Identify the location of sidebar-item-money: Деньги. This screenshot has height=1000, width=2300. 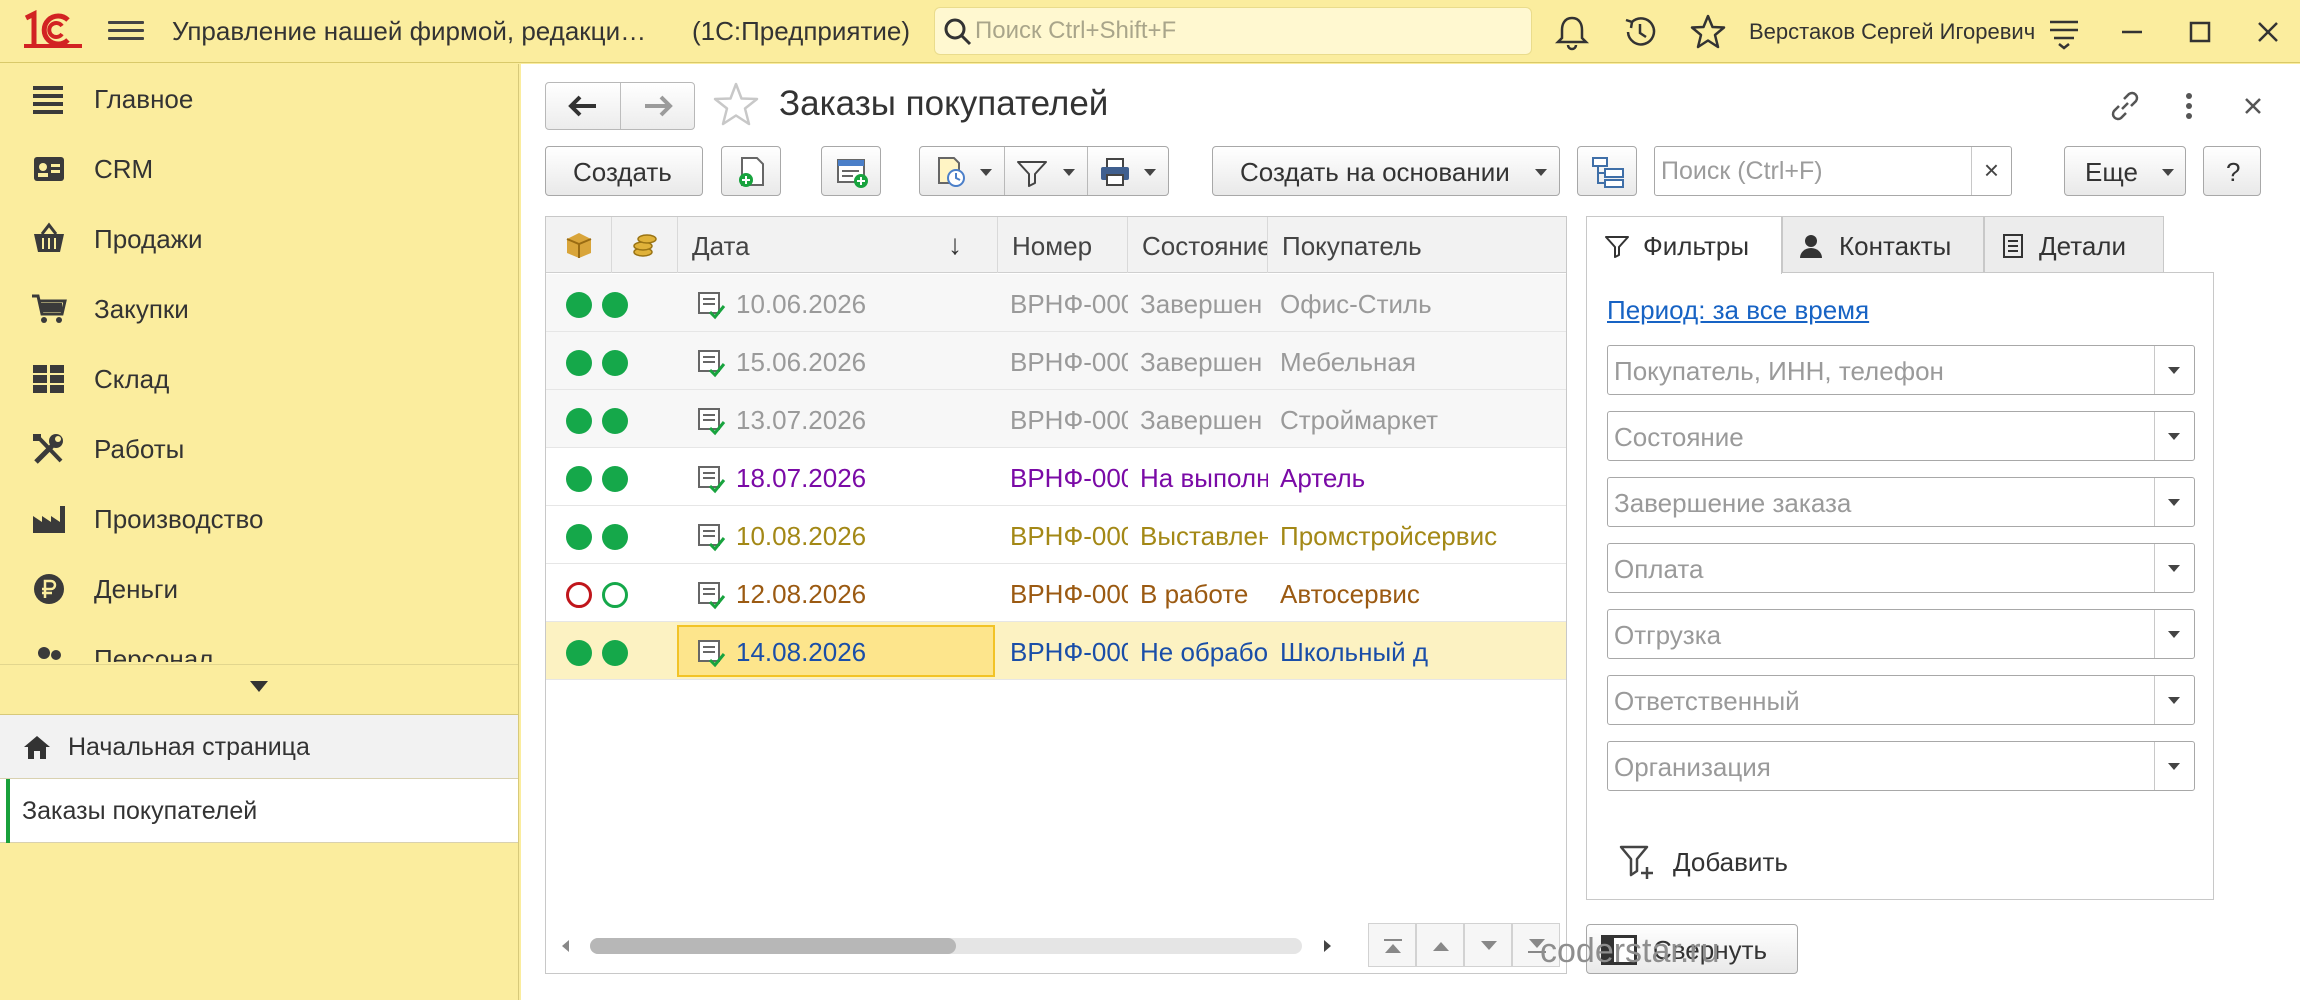
(259, 589).